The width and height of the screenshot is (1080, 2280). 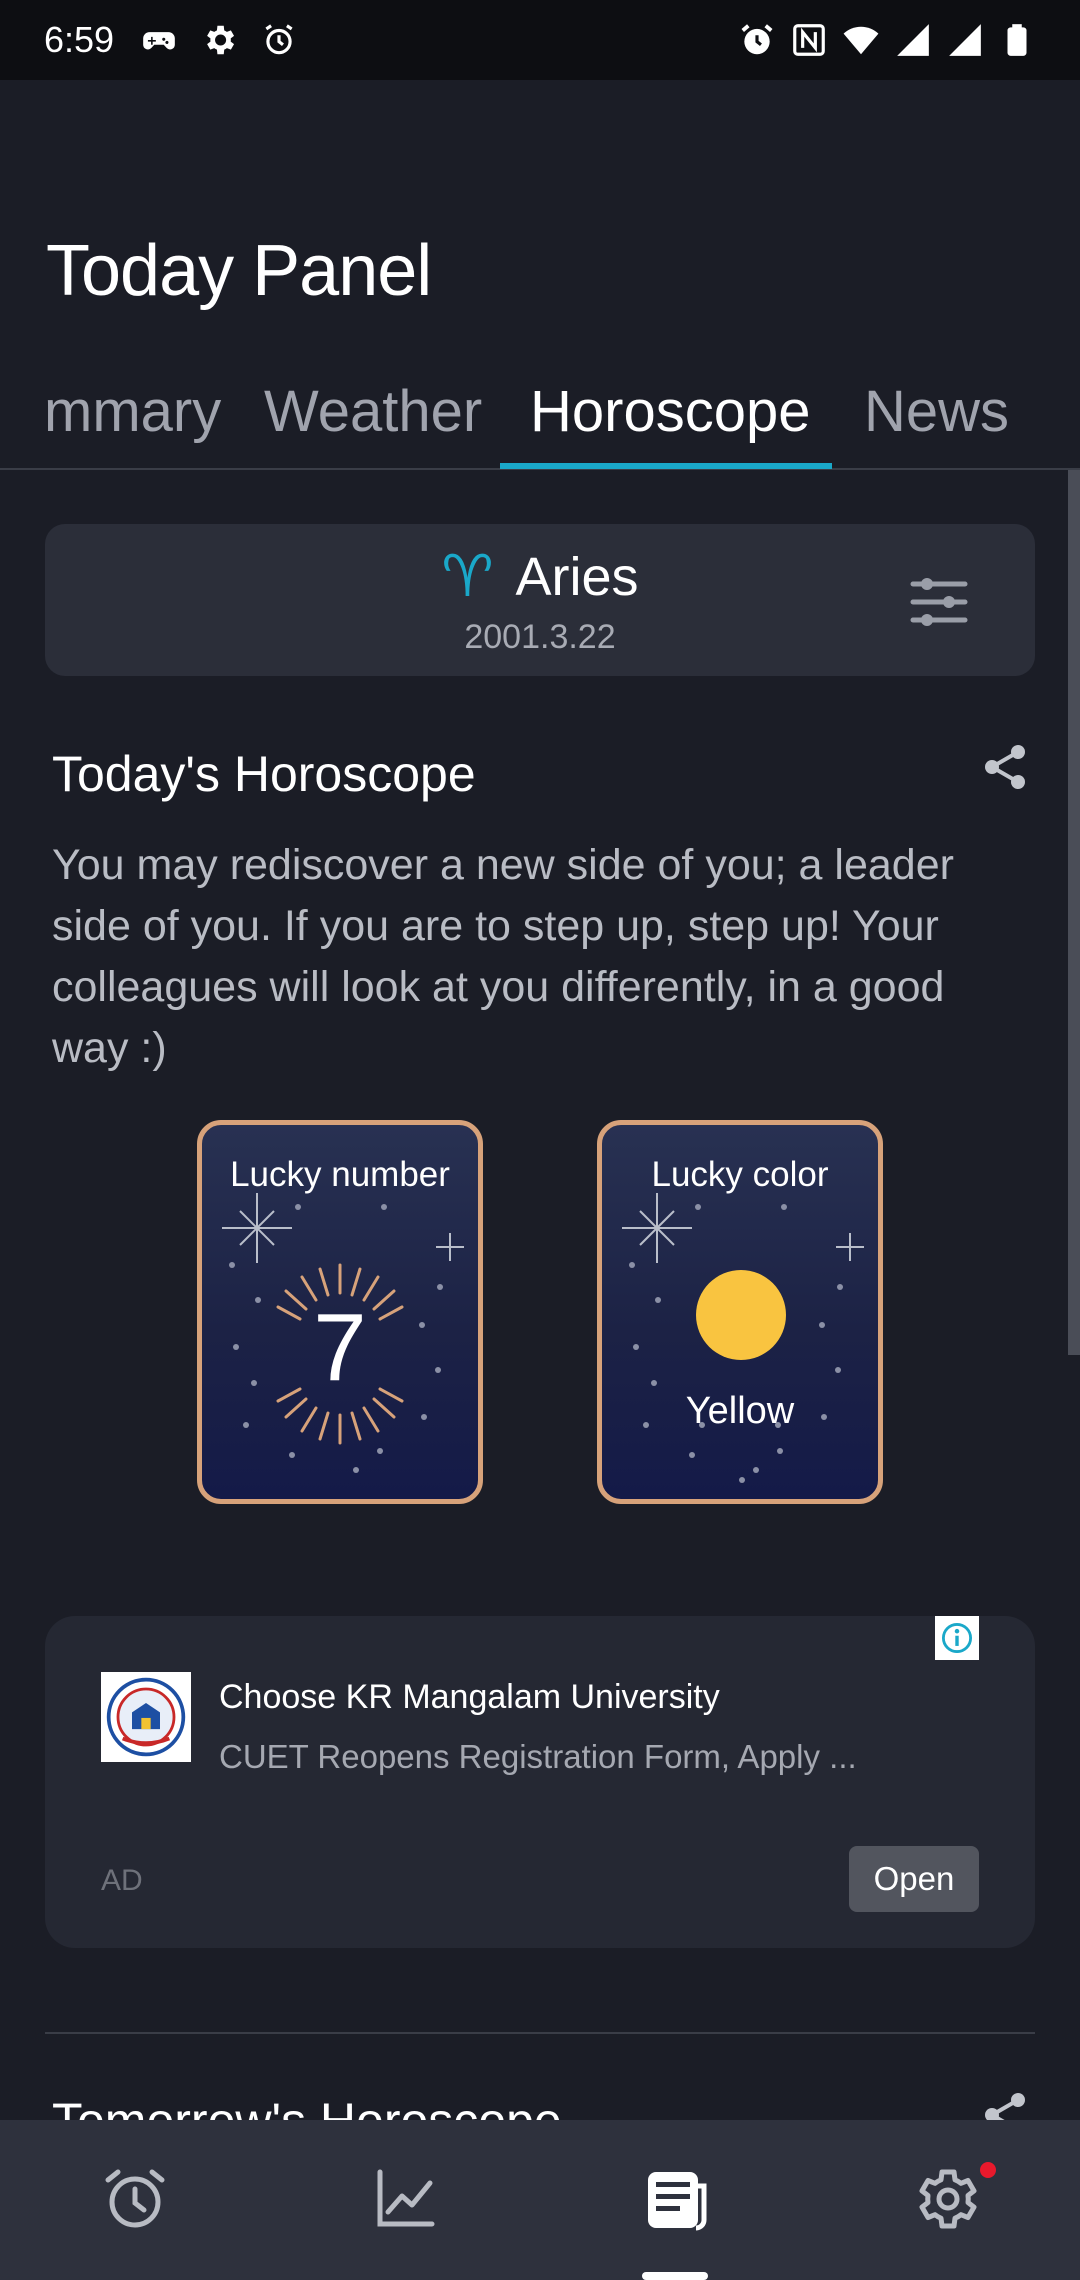 What do you see at coordinates (936, 411) in the screenshot?
I see `tab-news: News` at bounding box center [936, 411].